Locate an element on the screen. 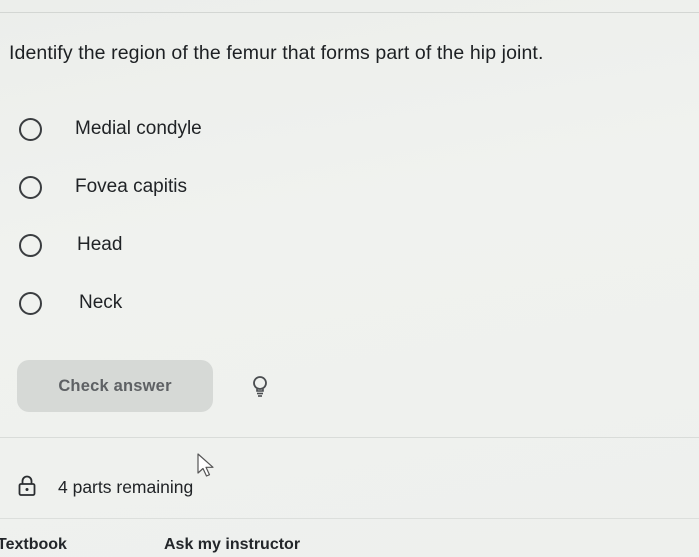  ask-instructor-link: Ask my instructor is located at coordinates (232, 545).